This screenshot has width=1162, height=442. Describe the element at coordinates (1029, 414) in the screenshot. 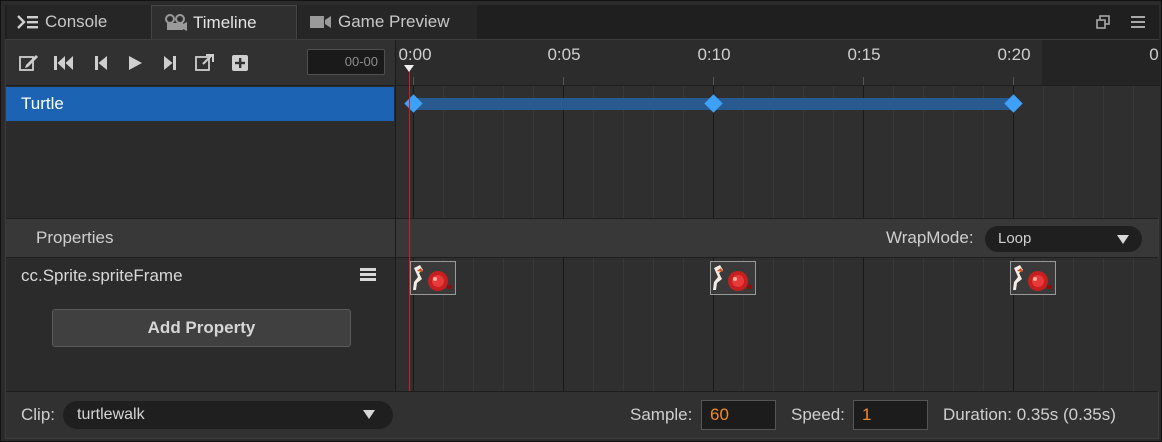

I see `duration-text: Duration: 0.35s (0.35s)` at that location.